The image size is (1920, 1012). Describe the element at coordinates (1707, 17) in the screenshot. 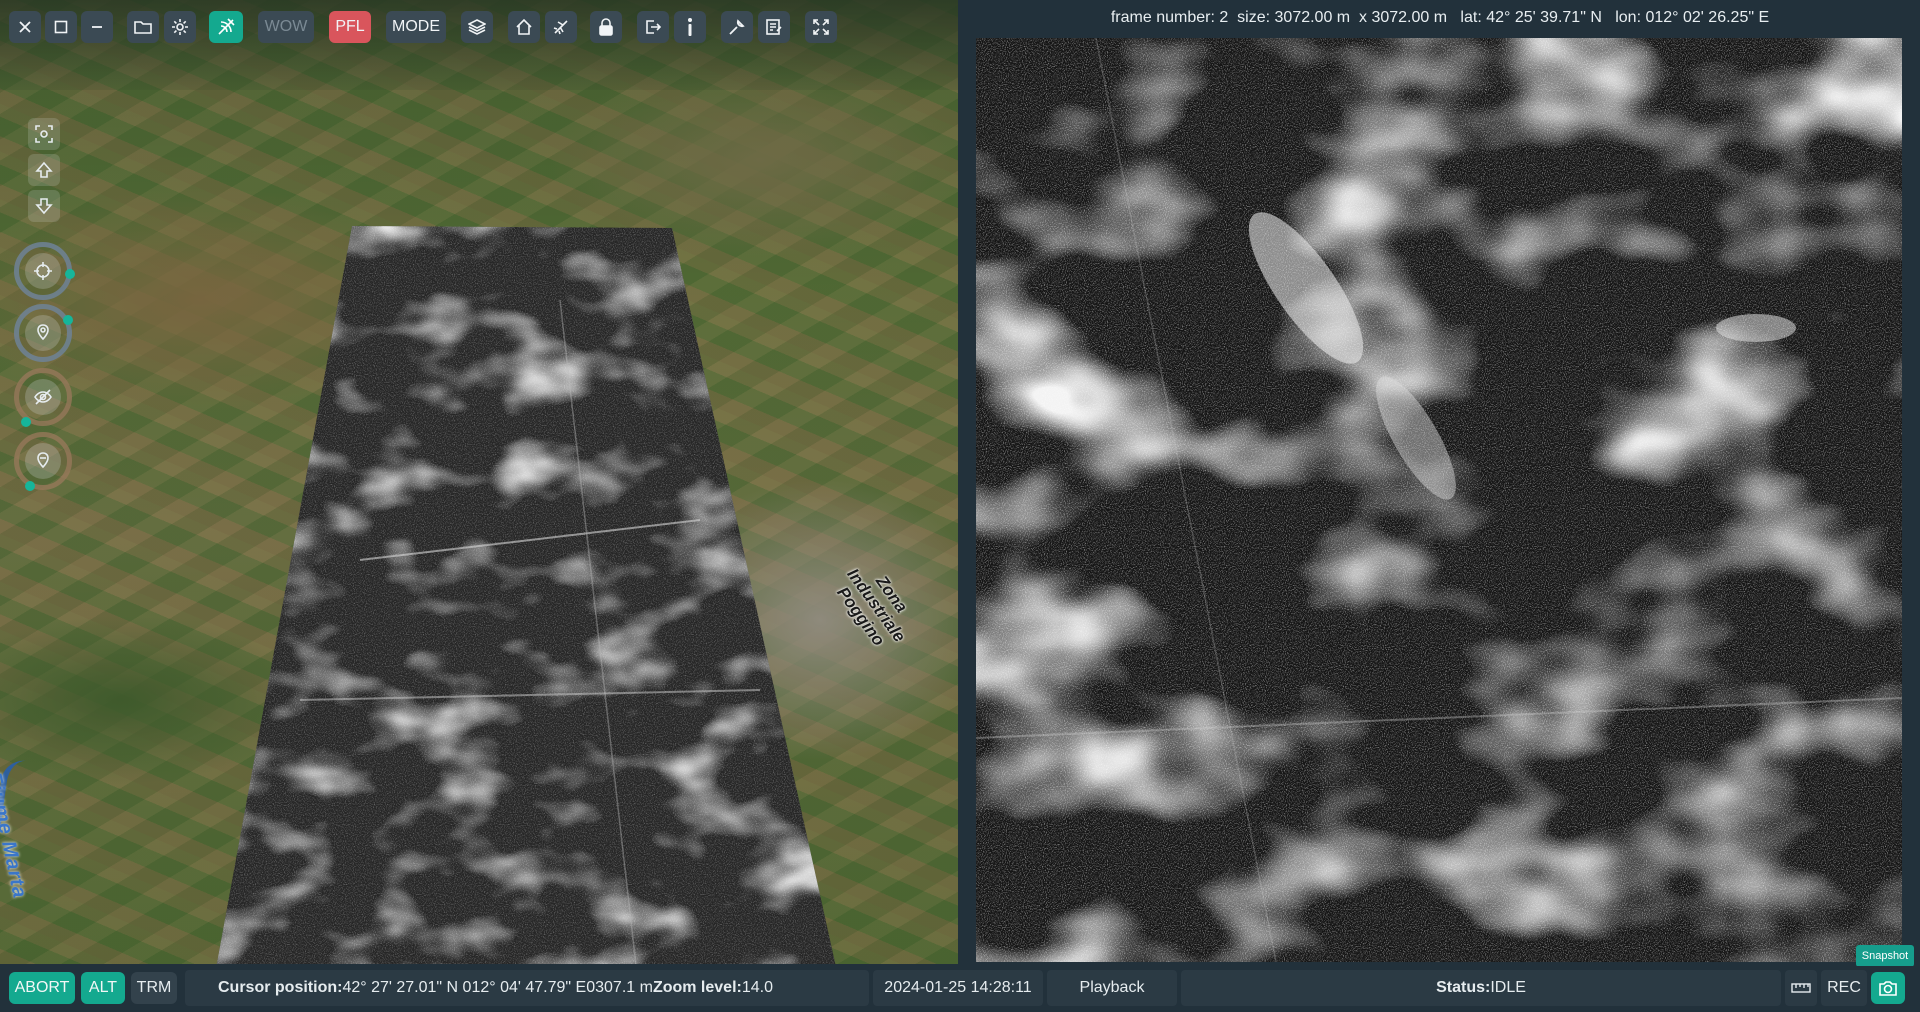

I see `frame-lon: 012° 02' 26.25" E` at that location.